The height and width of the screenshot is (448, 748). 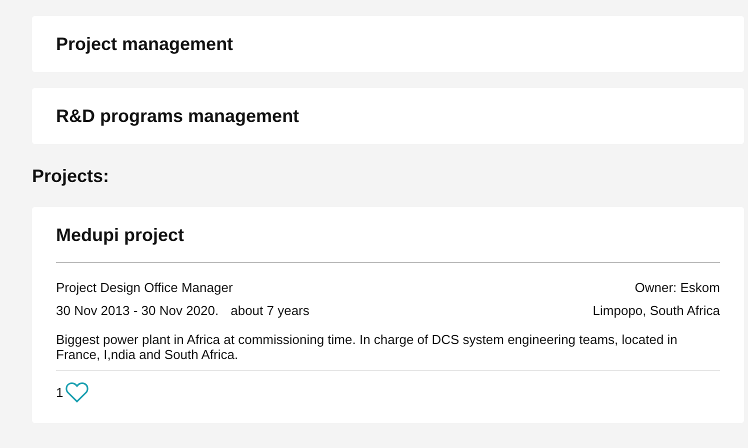 What do you see at coordinates (388, 44) in the screenshot?
I see `section-card: Project management` at bounding box center [388, 44].